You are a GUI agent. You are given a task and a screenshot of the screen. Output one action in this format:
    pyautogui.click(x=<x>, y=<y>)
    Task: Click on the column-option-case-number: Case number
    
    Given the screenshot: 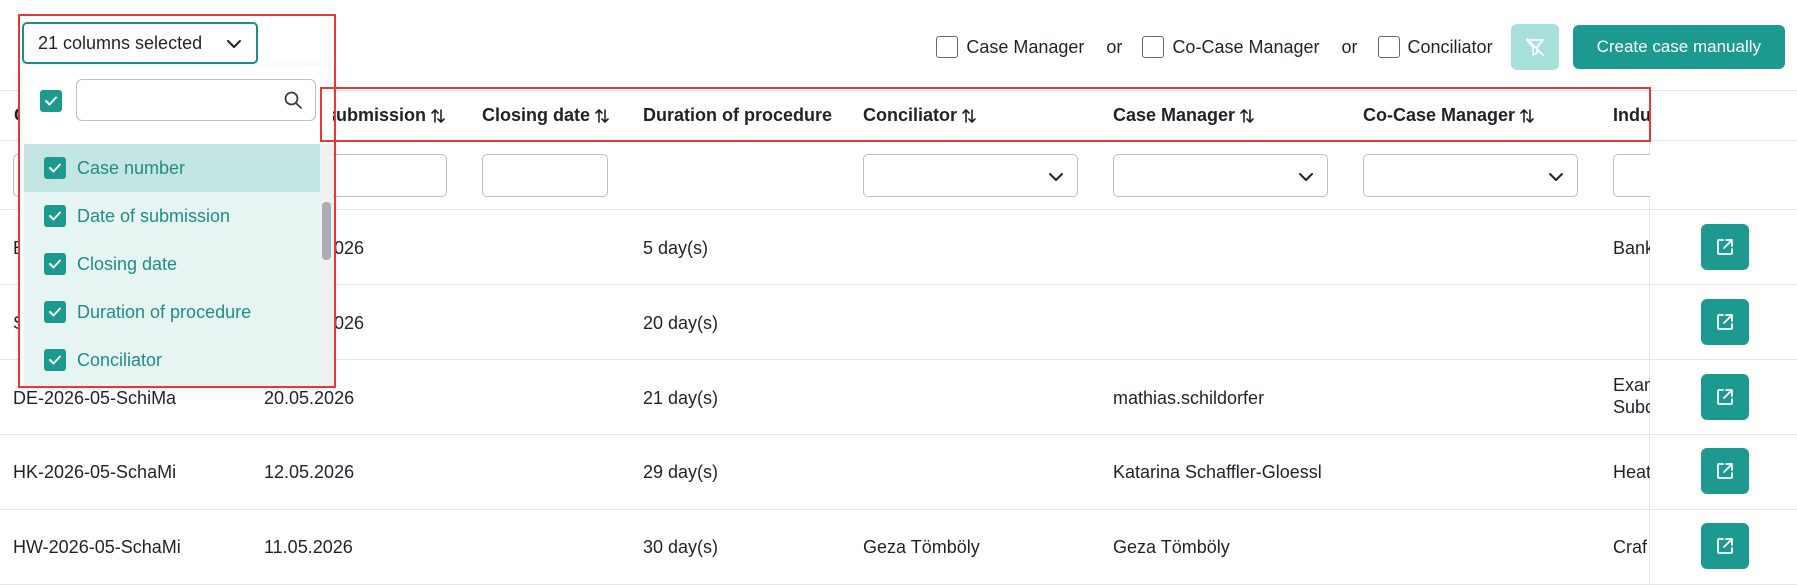 What is the action you would take?
    pyautogui.click(x=172, y=168)
    